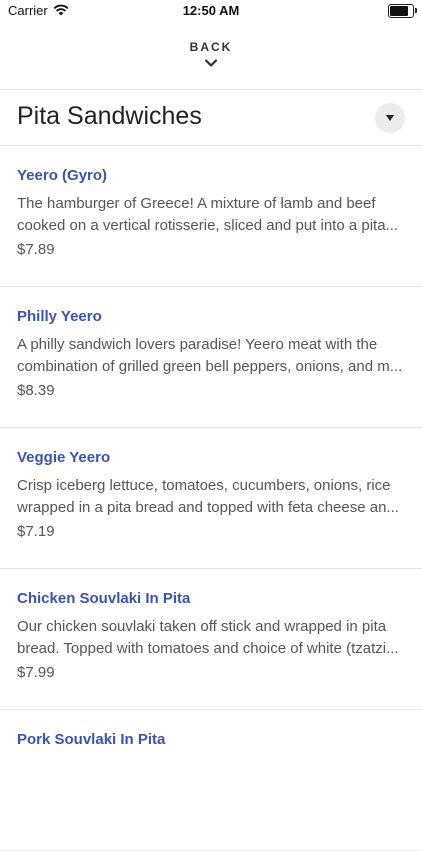 This screenshot has width=422, height=851. I want to click on back-button: BACK, so click(211, 63).